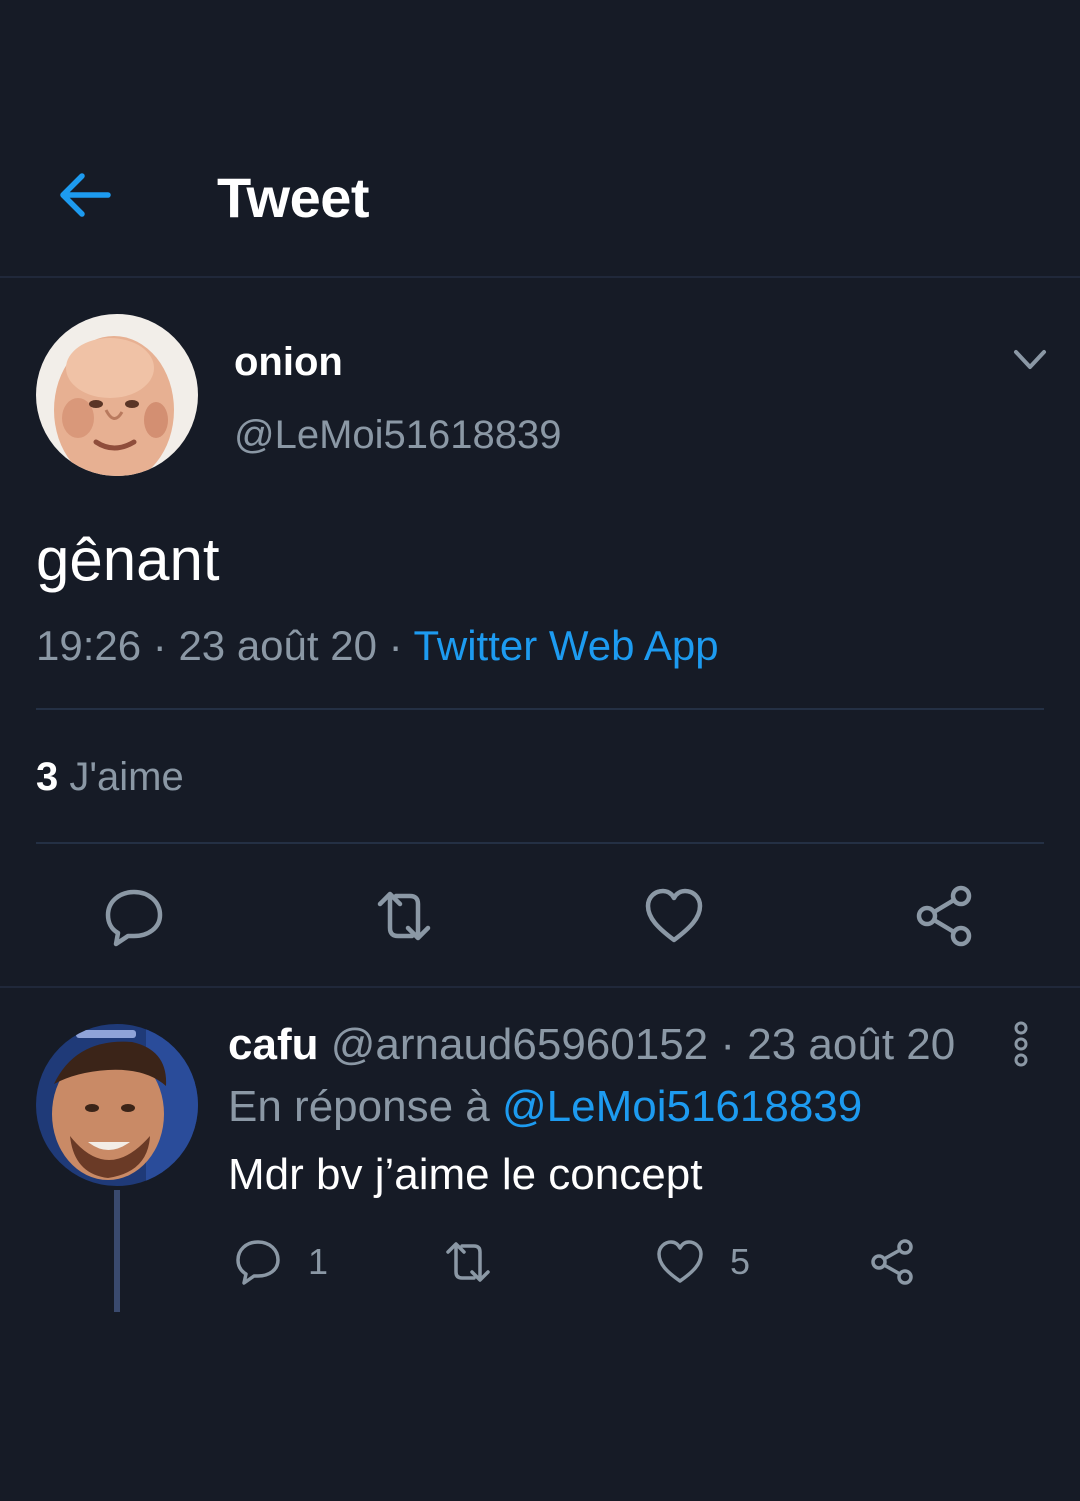 The width and height of the screenshot is (1080, 1501). What do you see at coordinates (293, 197) in the screenshot?
I see `page-title: Tweet` at bounding box center [293, 197].